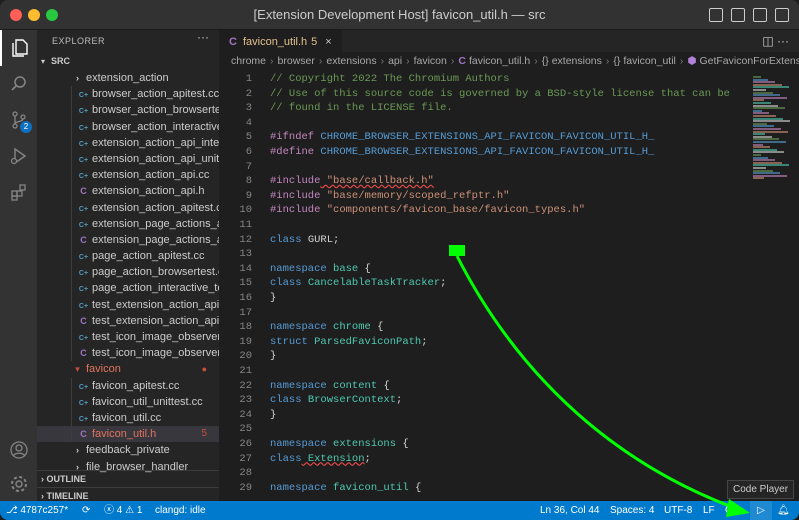  I want to click on outline-section: › OUTLINE, so click(128, 478).